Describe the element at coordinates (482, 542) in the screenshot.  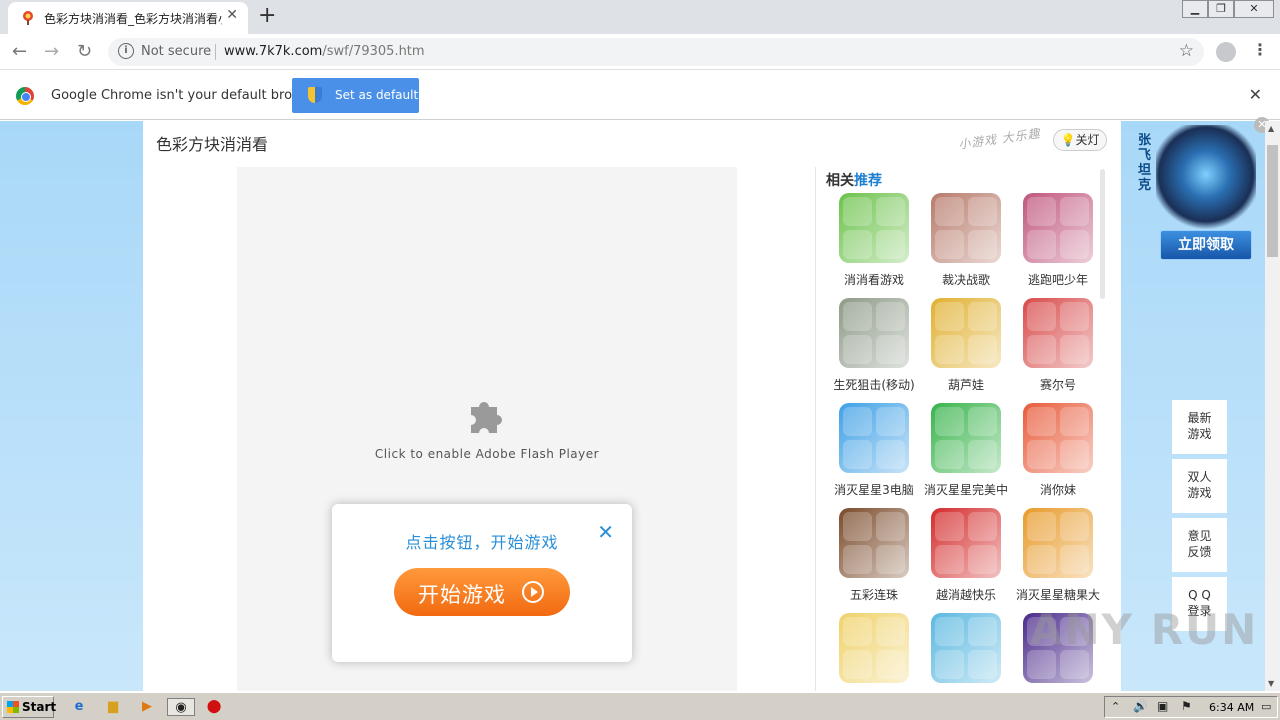
I see `popup-prompt: 点击按钮，开始游戏` at that location.